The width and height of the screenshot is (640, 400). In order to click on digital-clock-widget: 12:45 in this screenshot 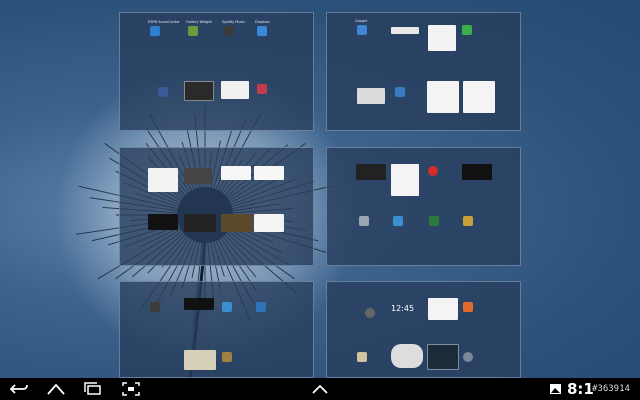, I will do `click(406, 306)`.